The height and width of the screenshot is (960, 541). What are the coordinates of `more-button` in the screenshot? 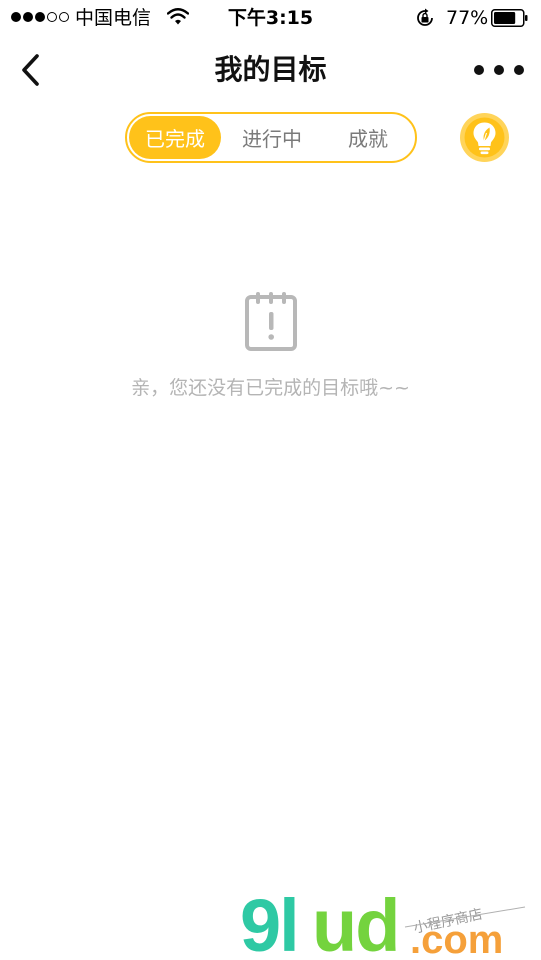 It's located at (499, 70).